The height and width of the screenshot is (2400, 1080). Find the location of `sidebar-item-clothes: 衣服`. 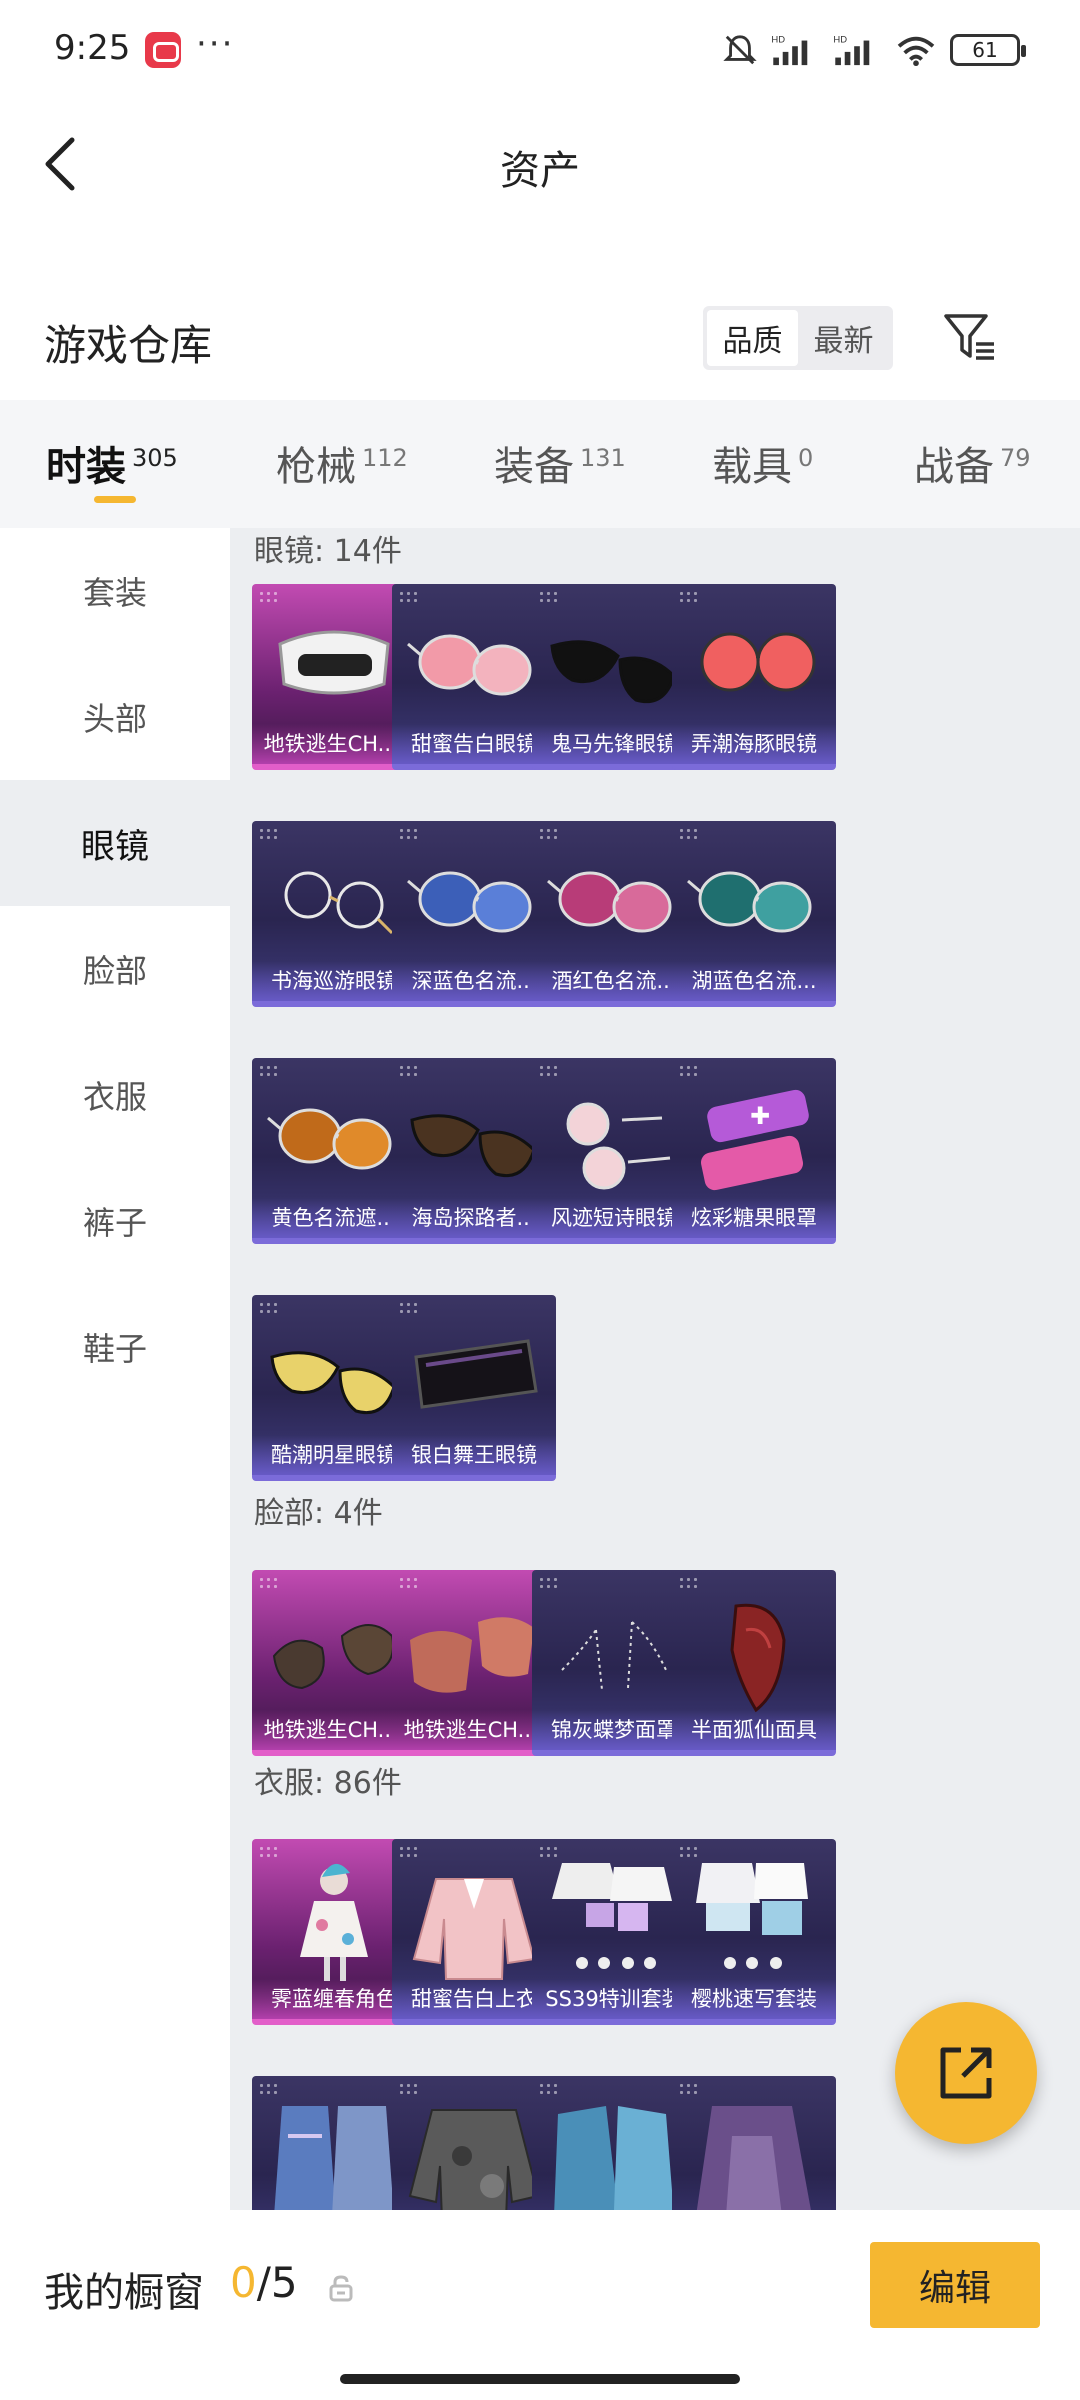

sidebar-item-clothes: 衣服 is located at coordinates (115, 1095).